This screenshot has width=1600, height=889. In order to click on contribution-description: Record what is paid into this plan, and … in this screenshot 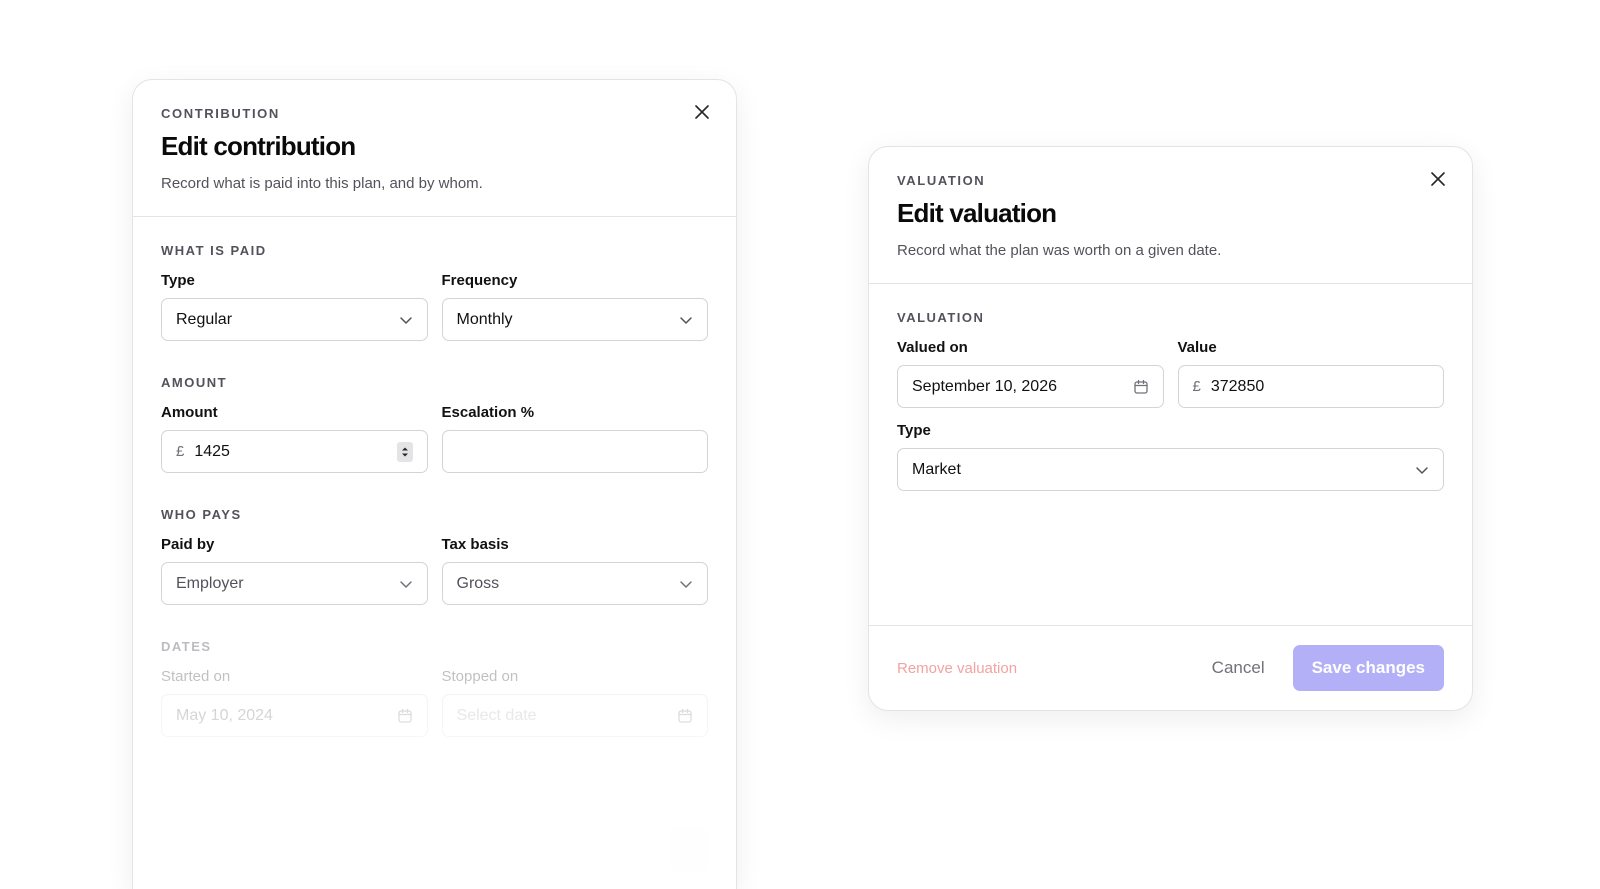, I will do `click(322, 183)`.